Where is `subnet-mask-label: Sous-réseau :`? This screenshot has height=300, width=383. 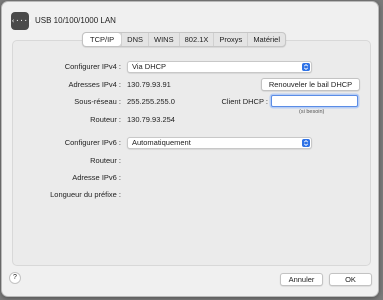 subnet-mask-label: Sous-réseau : is located at coordinates (97, 101).